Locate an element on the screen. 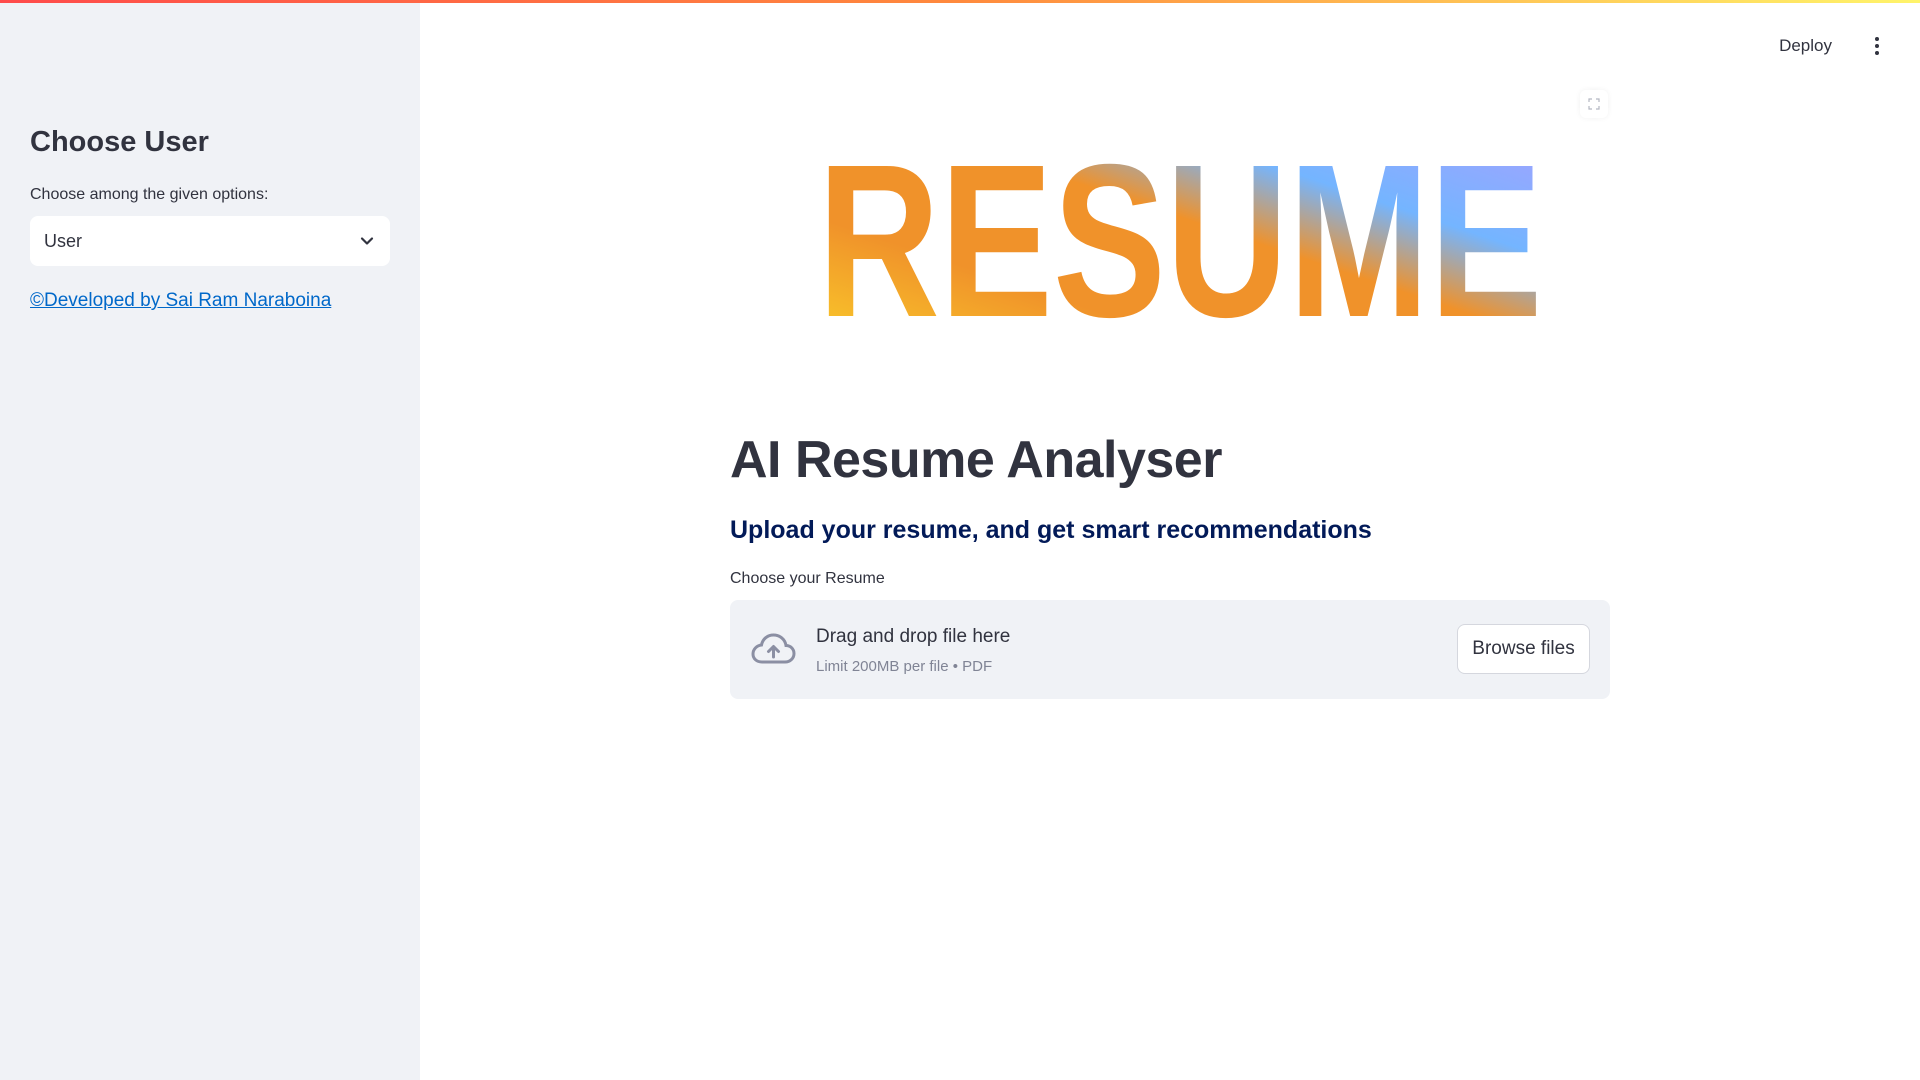 Image resolution: width=1920 pixels, height=1080 pixels. deploy-button: Deploy is located at coordinates (1805, 46).